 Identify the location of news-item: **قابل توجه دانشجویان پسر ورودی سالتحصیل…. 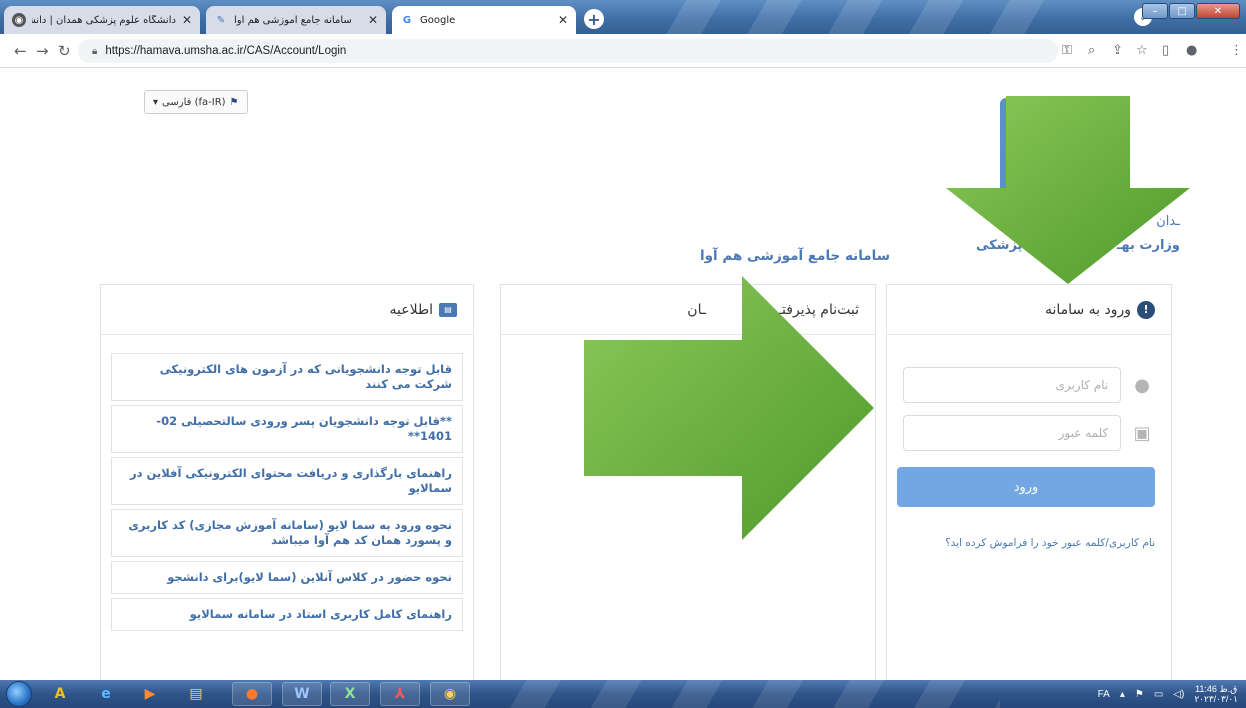
(287, 429).